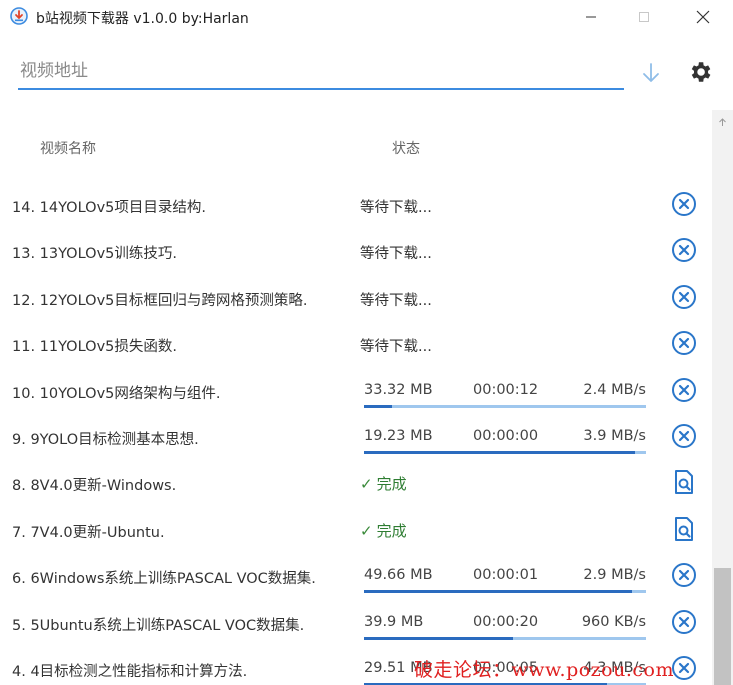  Describe the element at coordinates (398, 436) in the screenshot. I see `download-size: 19.23 MB` at that location.